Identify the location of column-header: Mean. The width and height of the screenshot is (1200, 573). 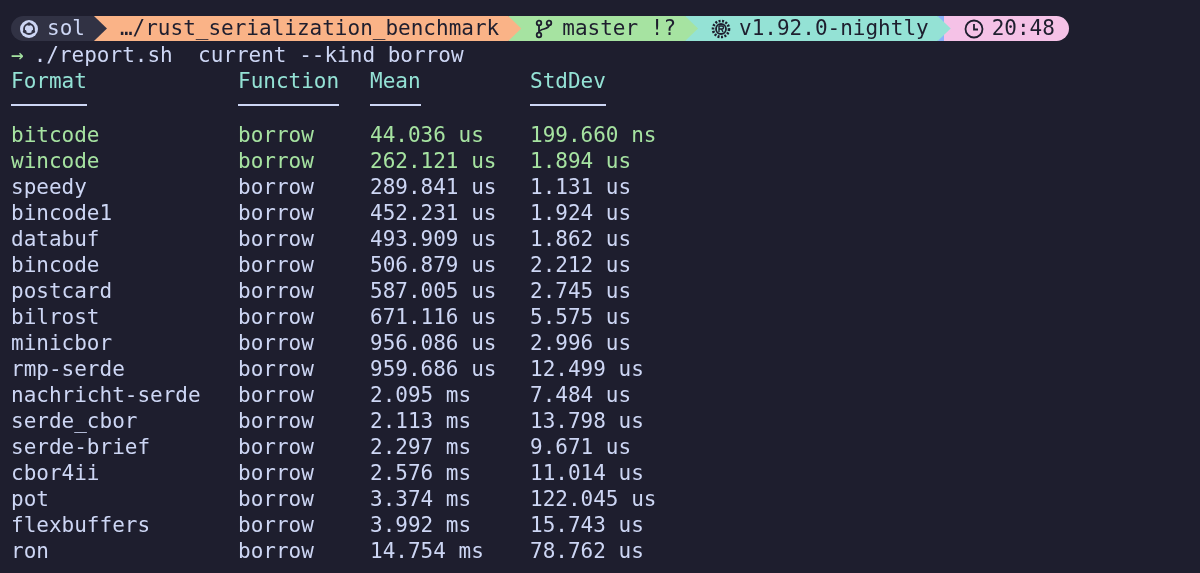
(395, 87).